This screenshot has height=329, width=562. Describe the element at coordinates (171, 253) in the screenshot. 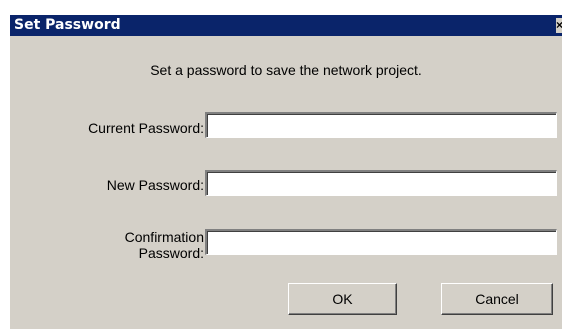

I see `confirmation-label-line2: Password:` at that location.